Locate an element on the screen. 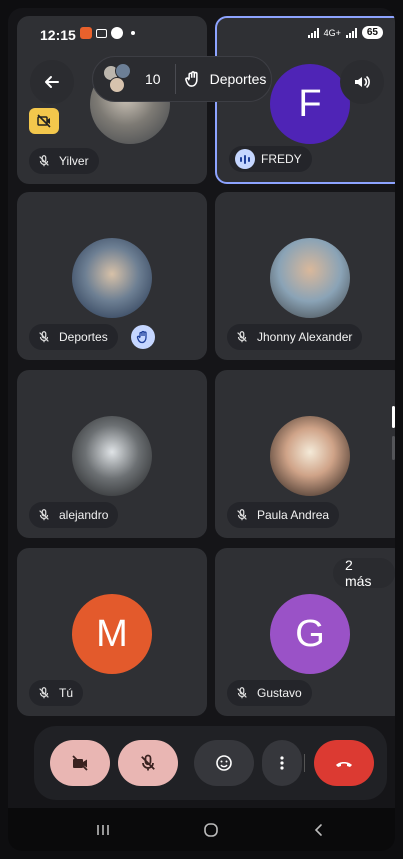 The height and width of the screenshot is (859, 403). participant-name-chip: Gustavo is located at coordinates (269, 693).